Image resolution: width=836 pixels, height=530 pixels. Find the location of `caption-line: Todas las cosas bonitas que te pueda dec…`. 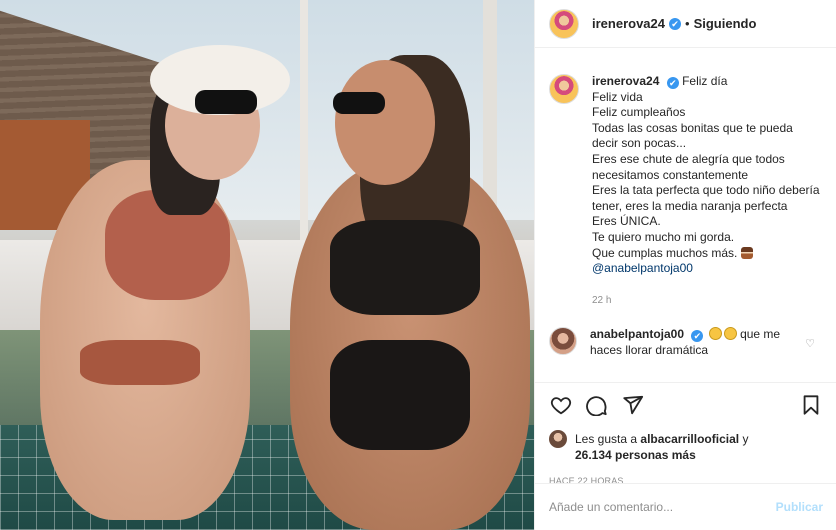

caption-line: Todas las cosas bonitas que te pueda dec… is located at coordinates (692, 135).